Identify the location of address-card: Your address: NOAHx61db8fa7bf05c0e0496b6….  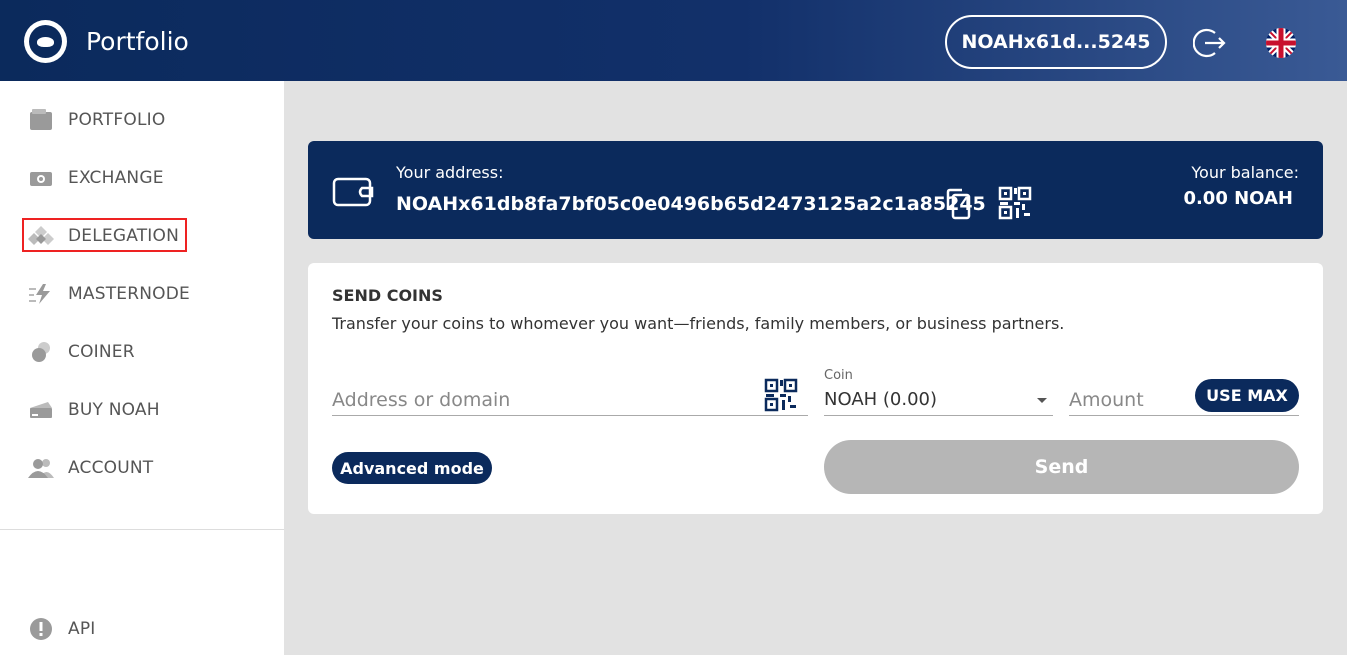
(815, 190).